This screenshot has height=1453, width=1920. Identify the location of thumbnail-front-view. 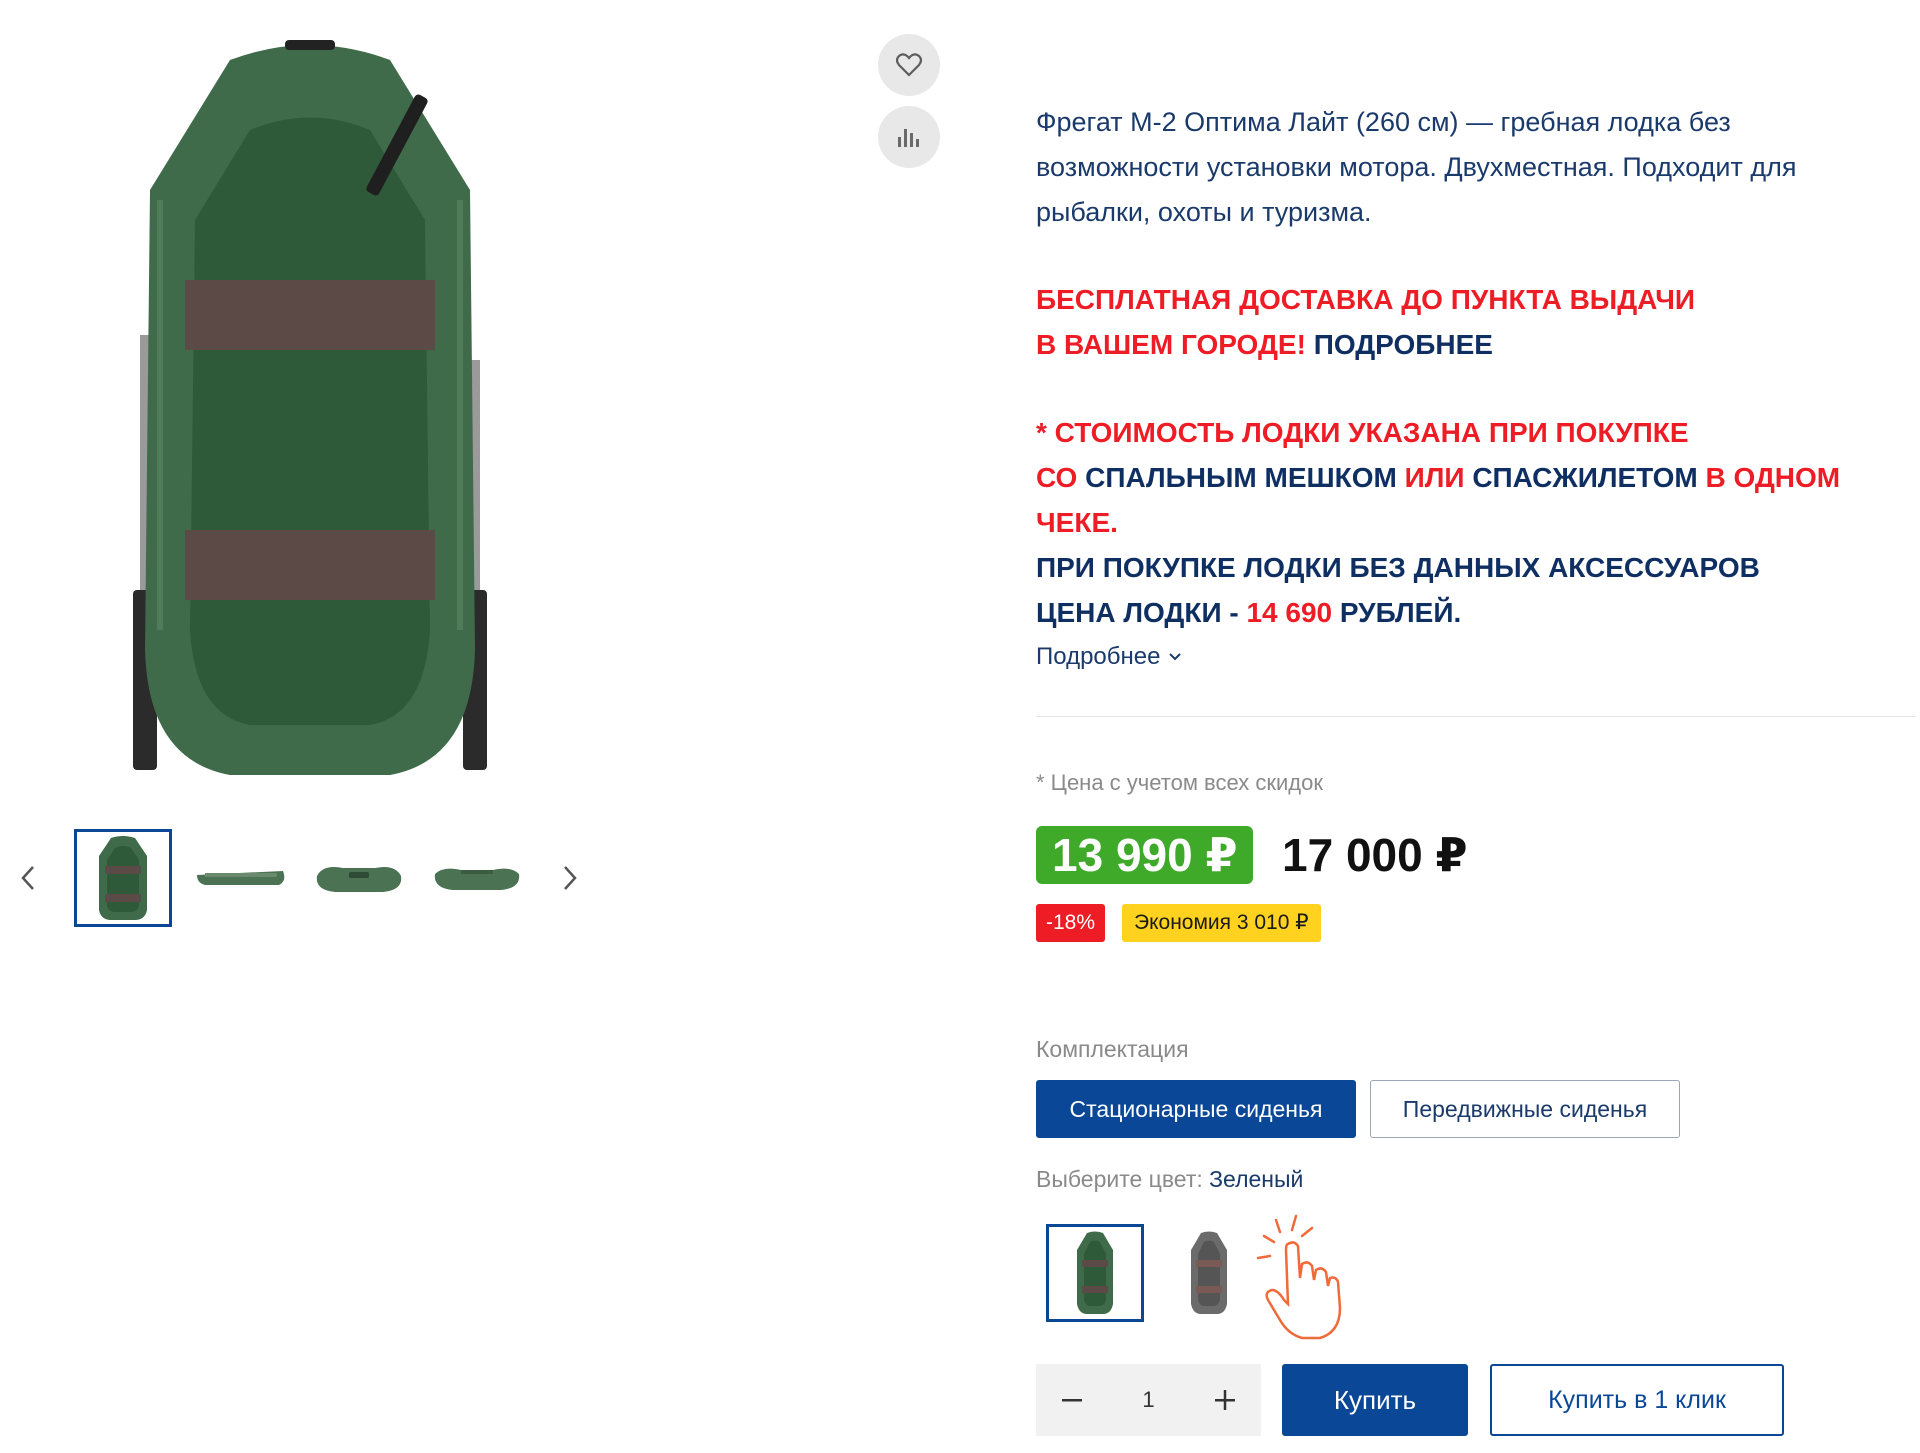
(359, 878).